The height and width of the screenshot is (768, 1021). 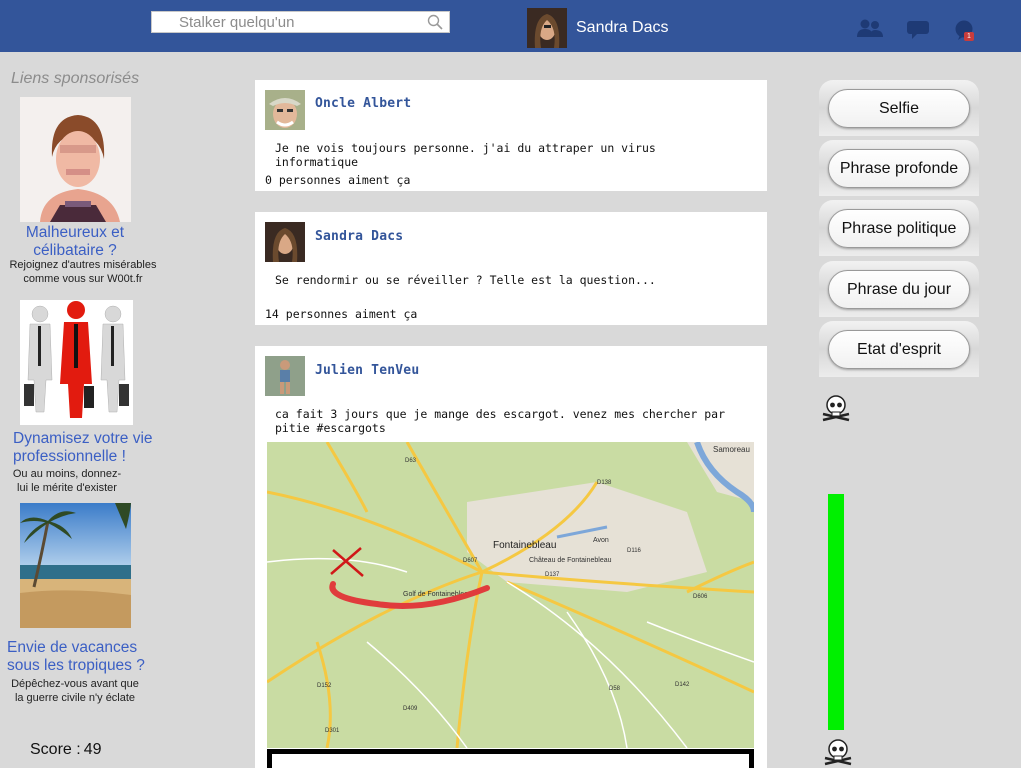 I want to click on state-of-mind-button: Etat d'esprit, so click(x=899, y=349).